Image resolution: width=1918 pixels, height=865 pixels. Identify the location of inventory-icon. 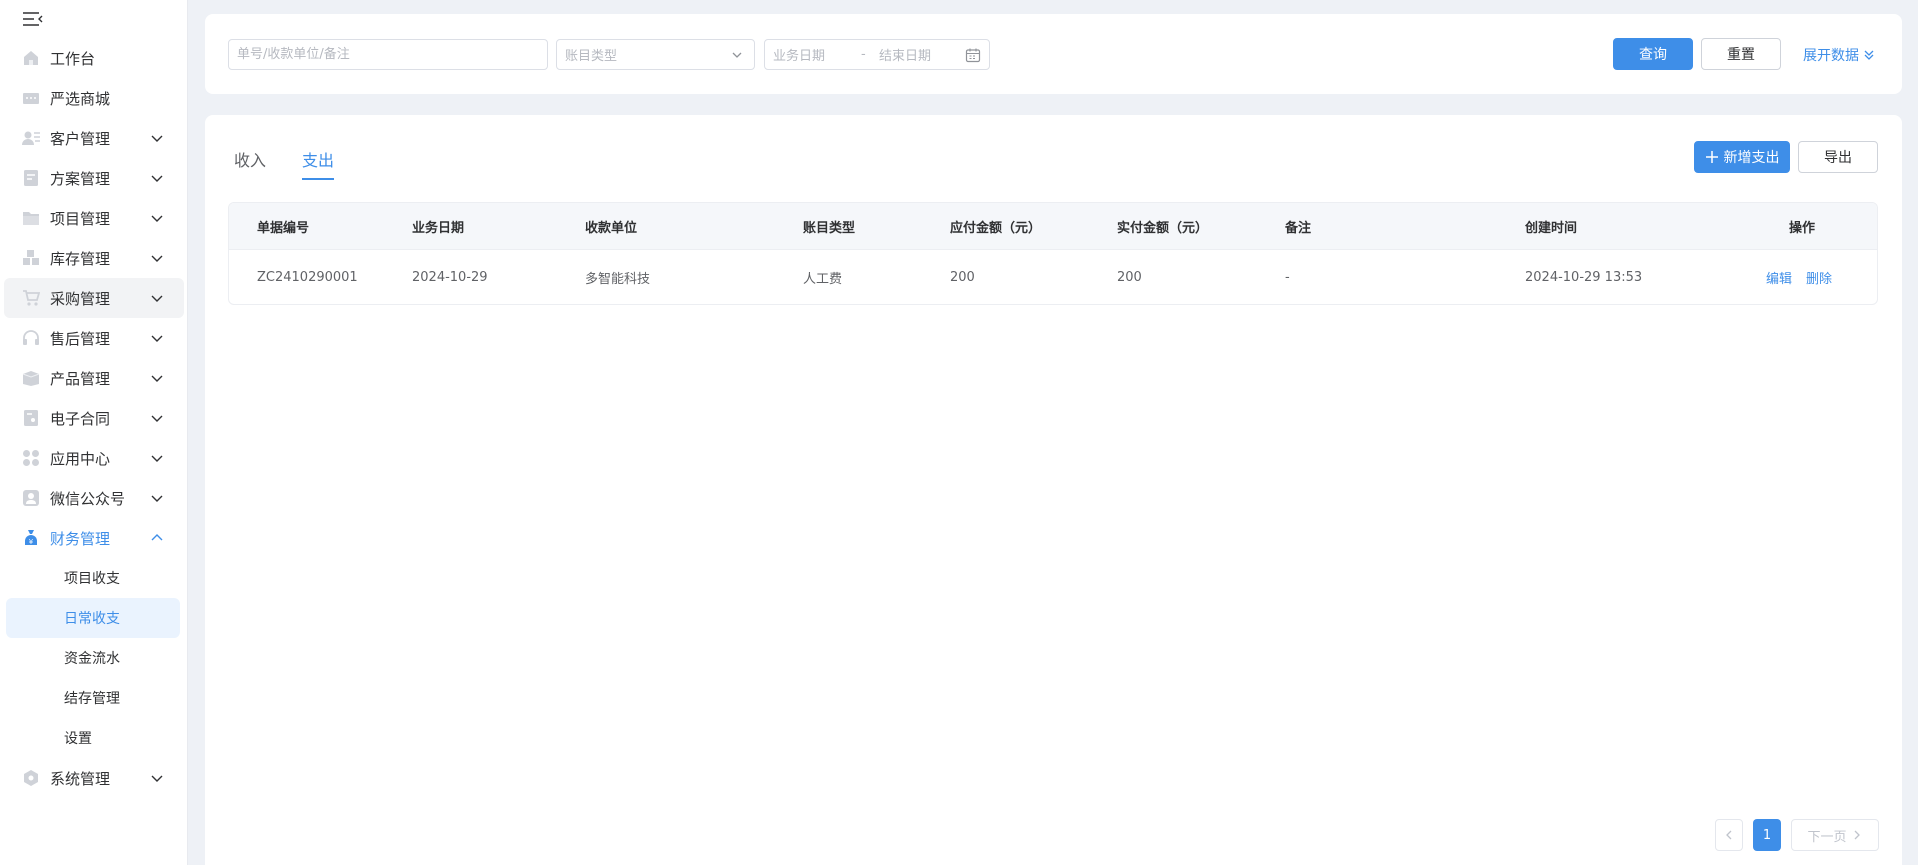
(31, 258).